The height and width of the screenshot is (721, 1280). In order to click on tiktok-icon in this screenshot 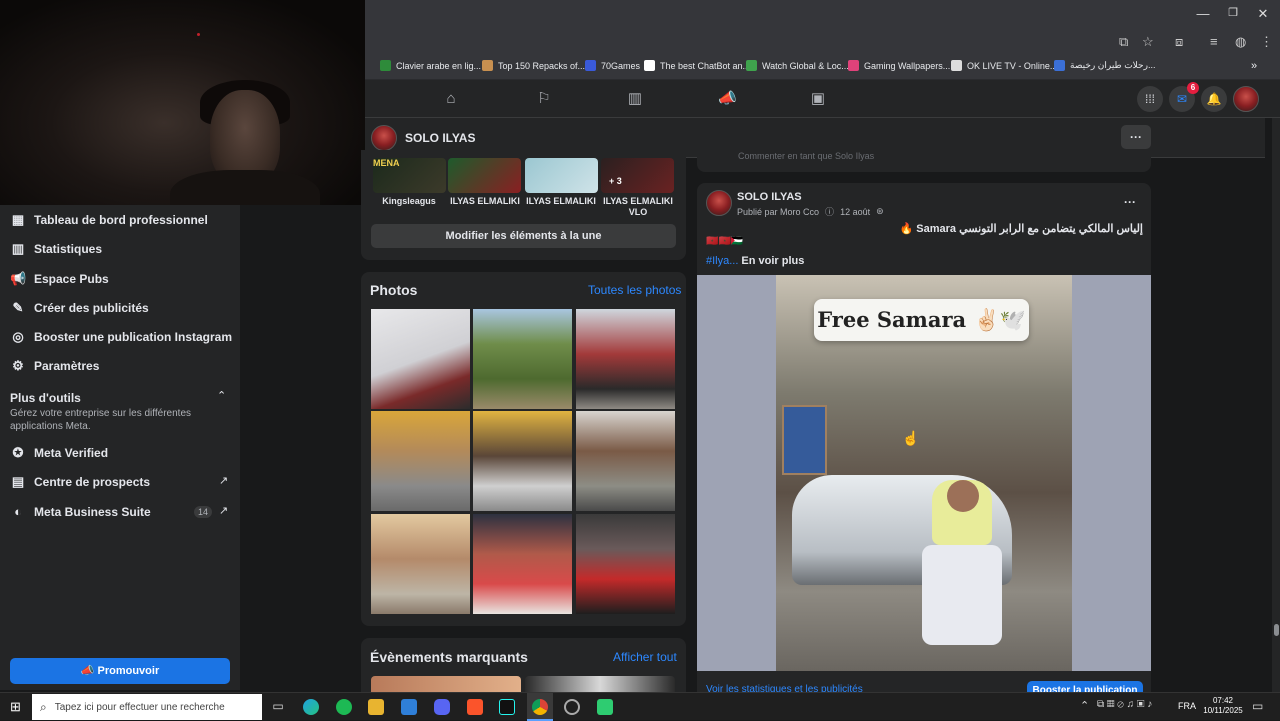, I will do `click(507, 707)`.